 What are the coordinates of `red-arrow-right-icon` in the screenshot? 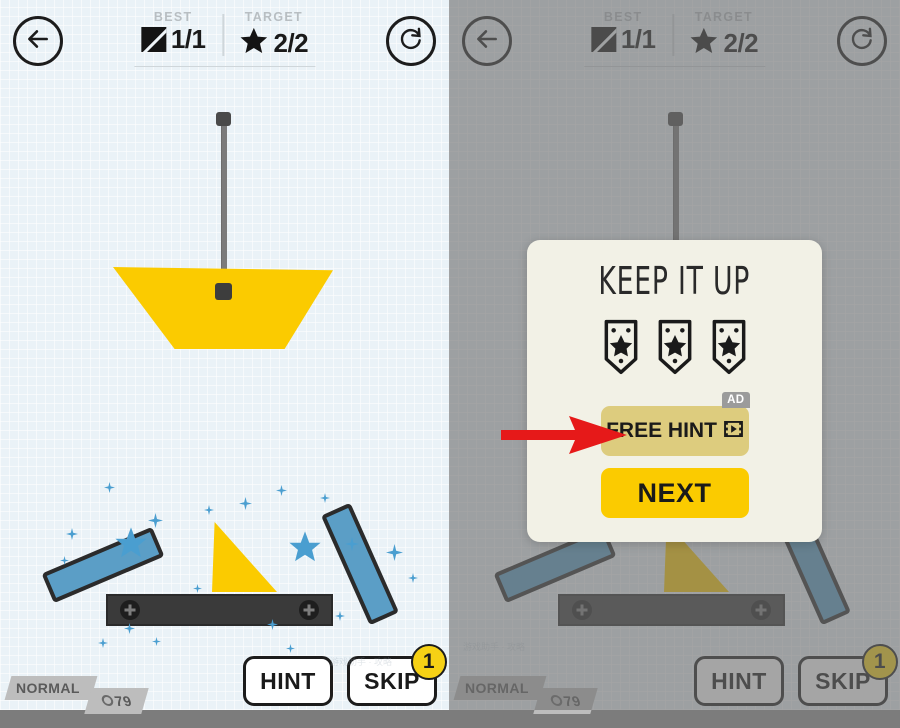 It's located at (565, 437).